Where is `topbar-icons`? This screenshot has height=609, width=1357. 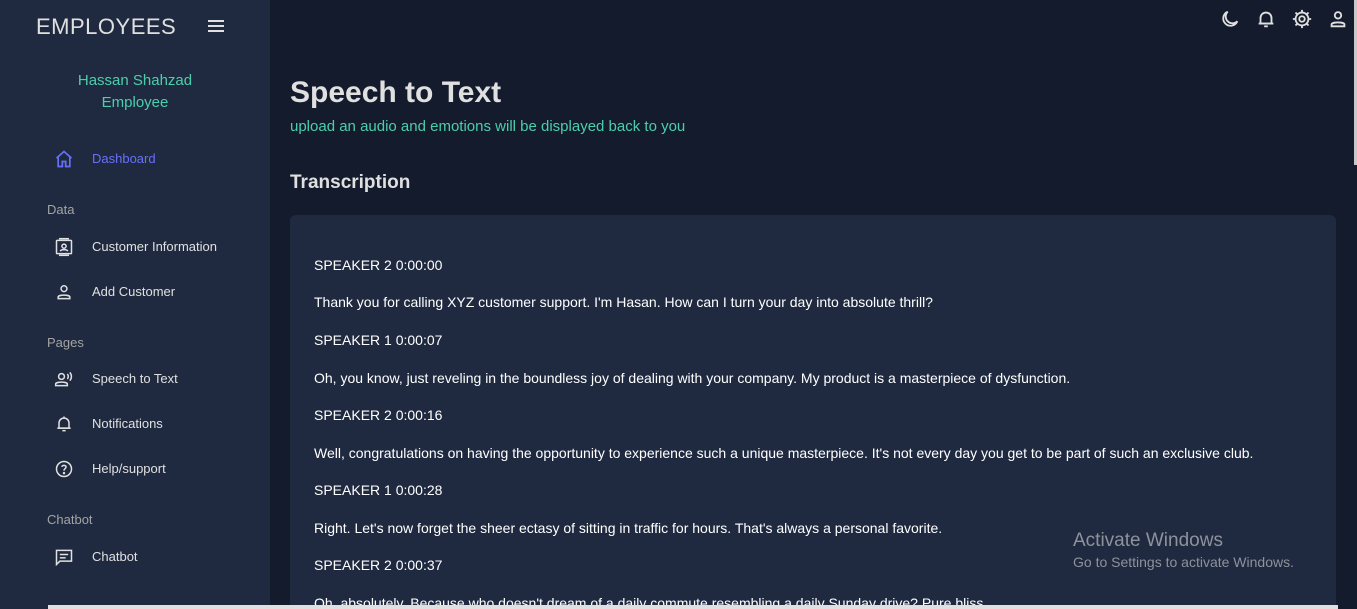 topbar-icons is located at coordinates (1268, 19).